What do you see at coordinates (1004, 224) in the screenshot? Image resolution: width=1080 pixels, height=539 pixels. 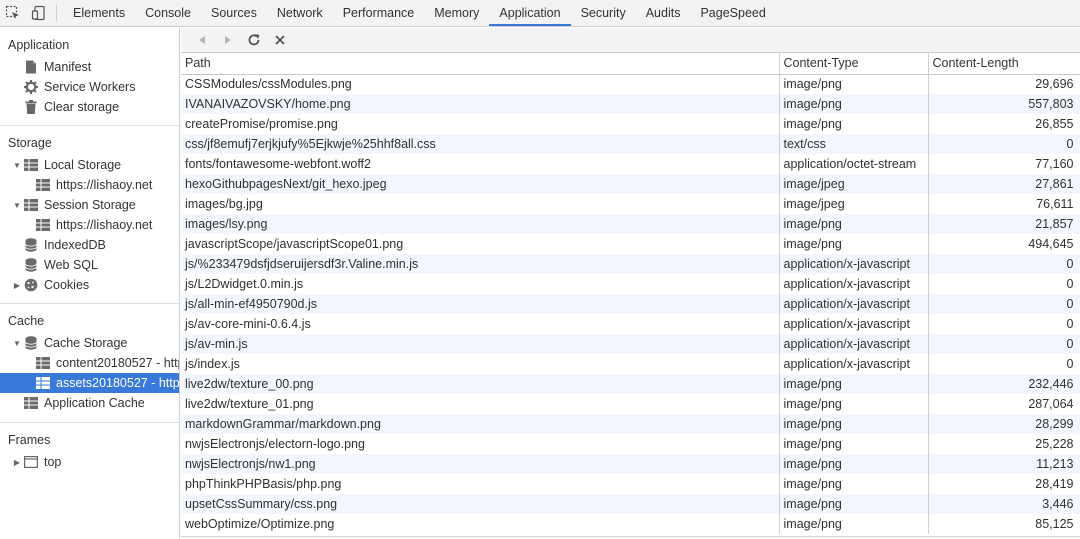 I see `cell-content-length: 21,857` at bounding box center [1004, 224].